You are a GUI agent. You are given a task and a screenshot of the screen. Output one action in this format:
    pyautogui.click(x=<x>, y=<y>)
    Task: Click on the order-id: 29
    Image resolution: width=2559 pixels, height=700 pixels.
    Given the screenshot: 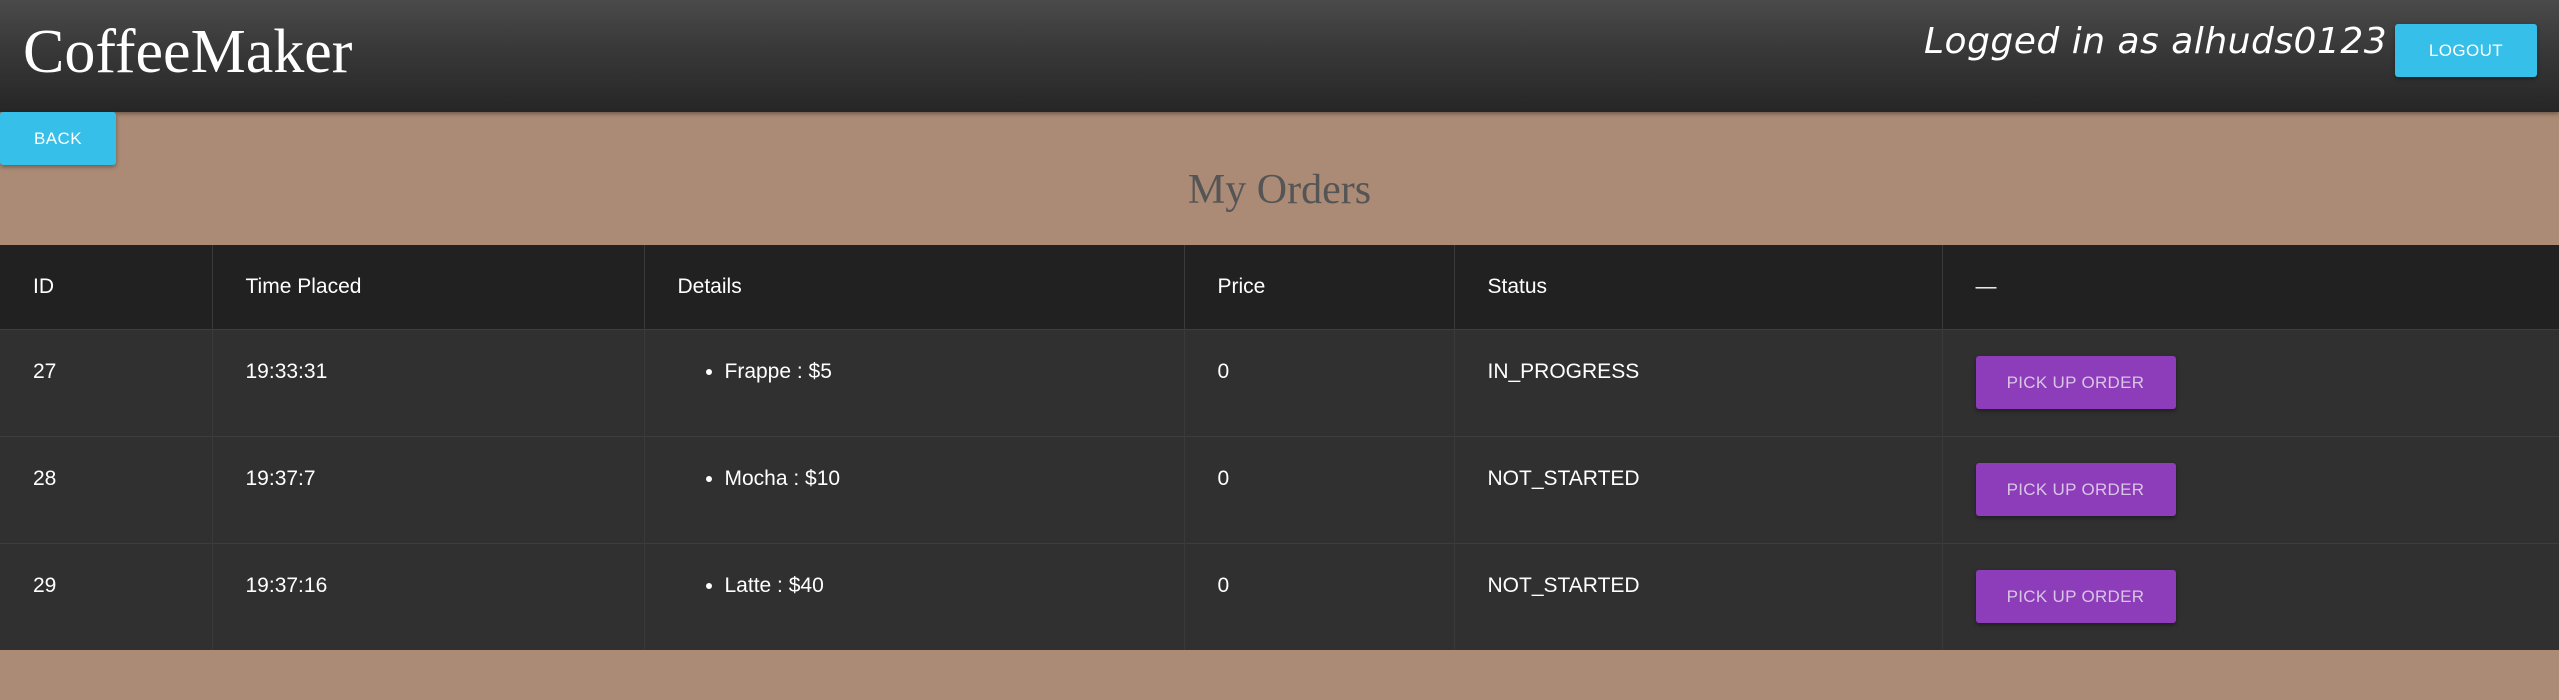 What is the action you would take?
    pyautogui.click(x=45, y=585)
    